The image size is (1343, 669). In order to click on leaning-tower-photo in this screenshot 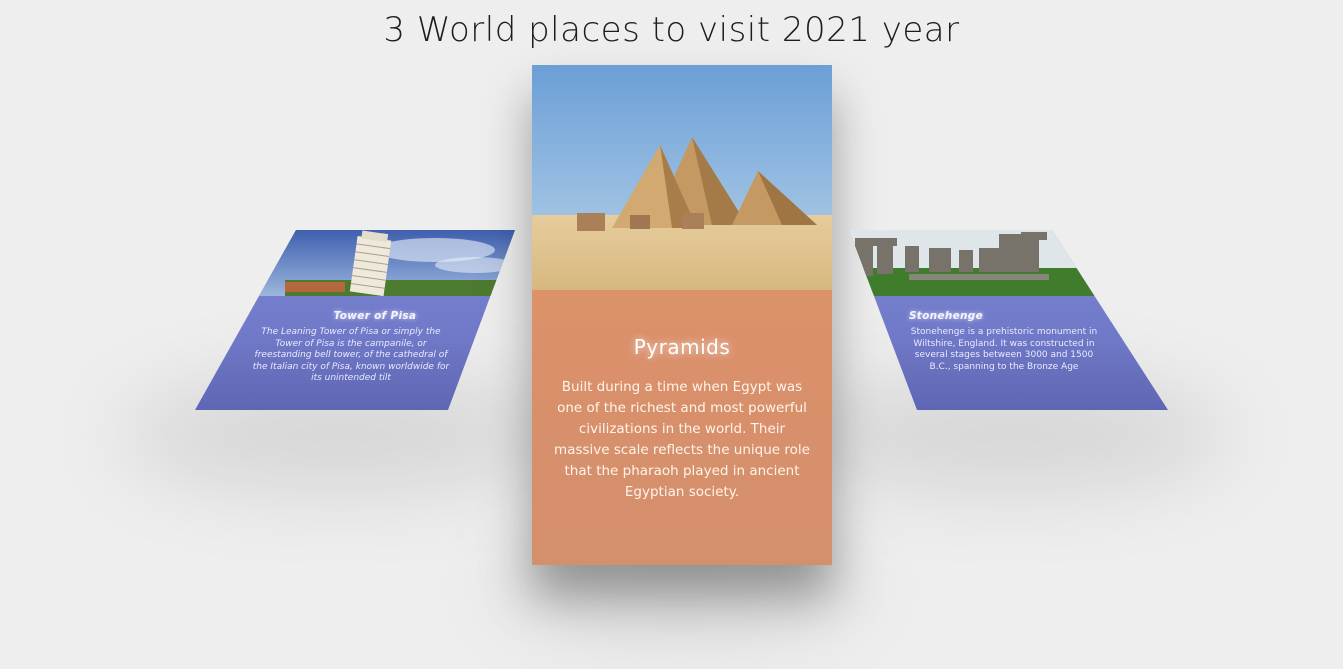, I will do `click(355, 263)`.